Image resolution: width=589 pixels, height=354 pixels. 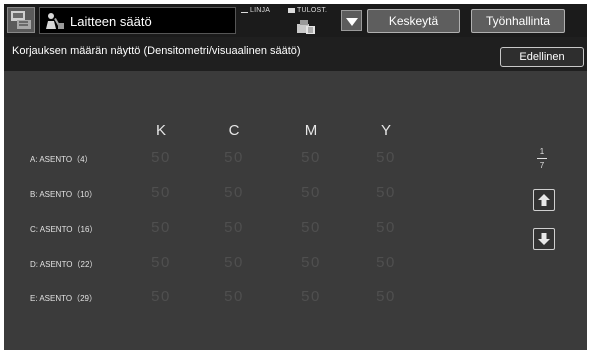 I want to click on value-d-m: 50, so click(x=311, y=262).